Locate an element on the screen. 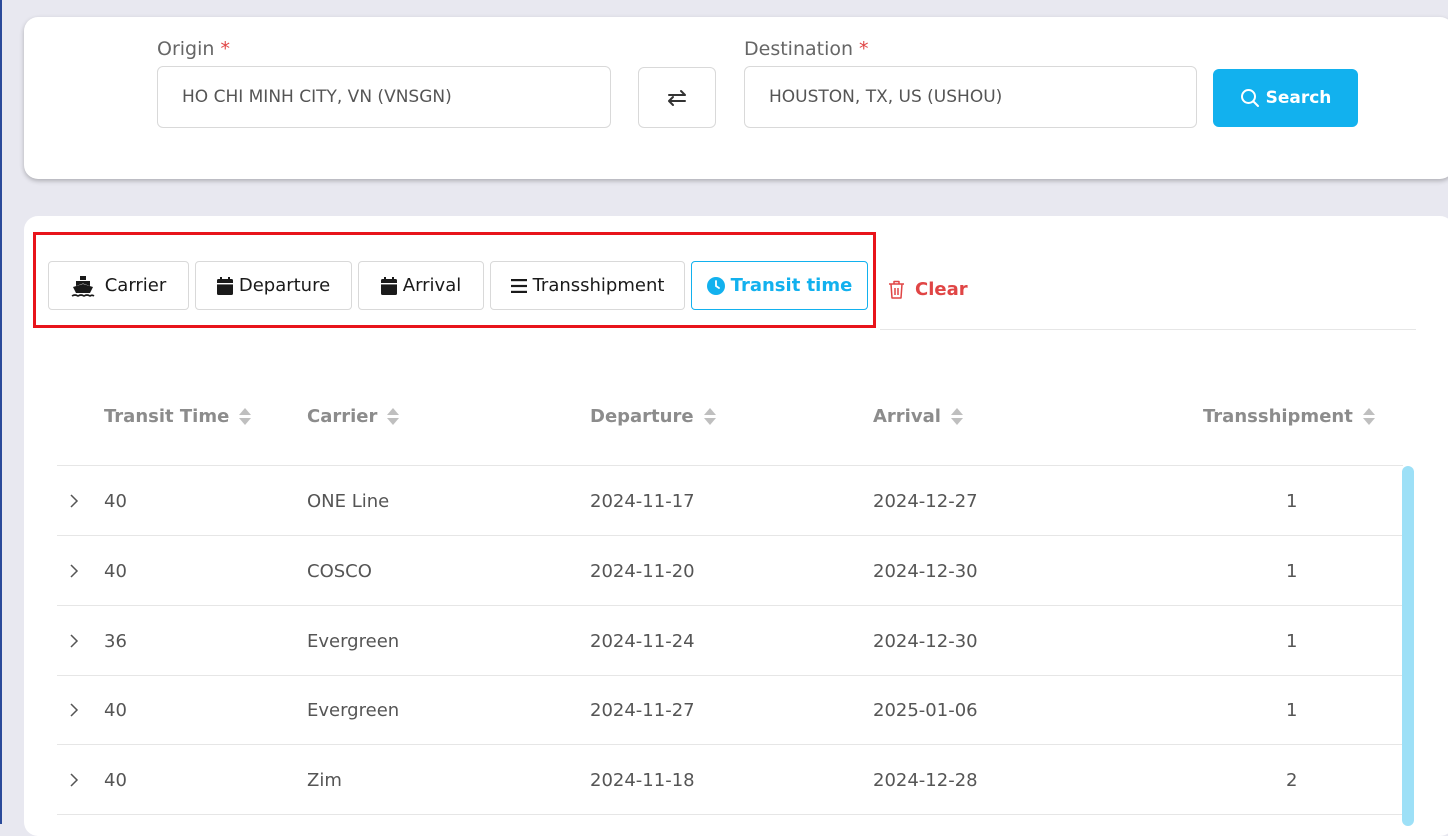 Image resolution: width=1448 pixels, height=836 pixels. cell-carrier: ONE Line is located at coordinates (348, 501).